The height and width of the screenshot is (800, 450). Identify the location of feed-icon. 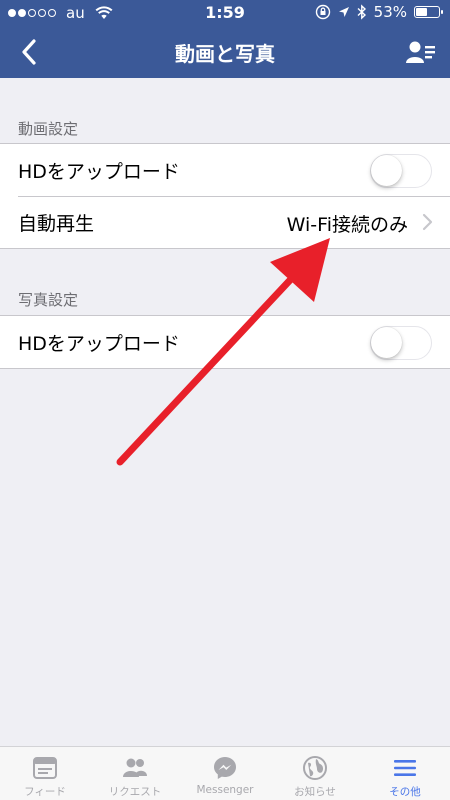
(45, 768).